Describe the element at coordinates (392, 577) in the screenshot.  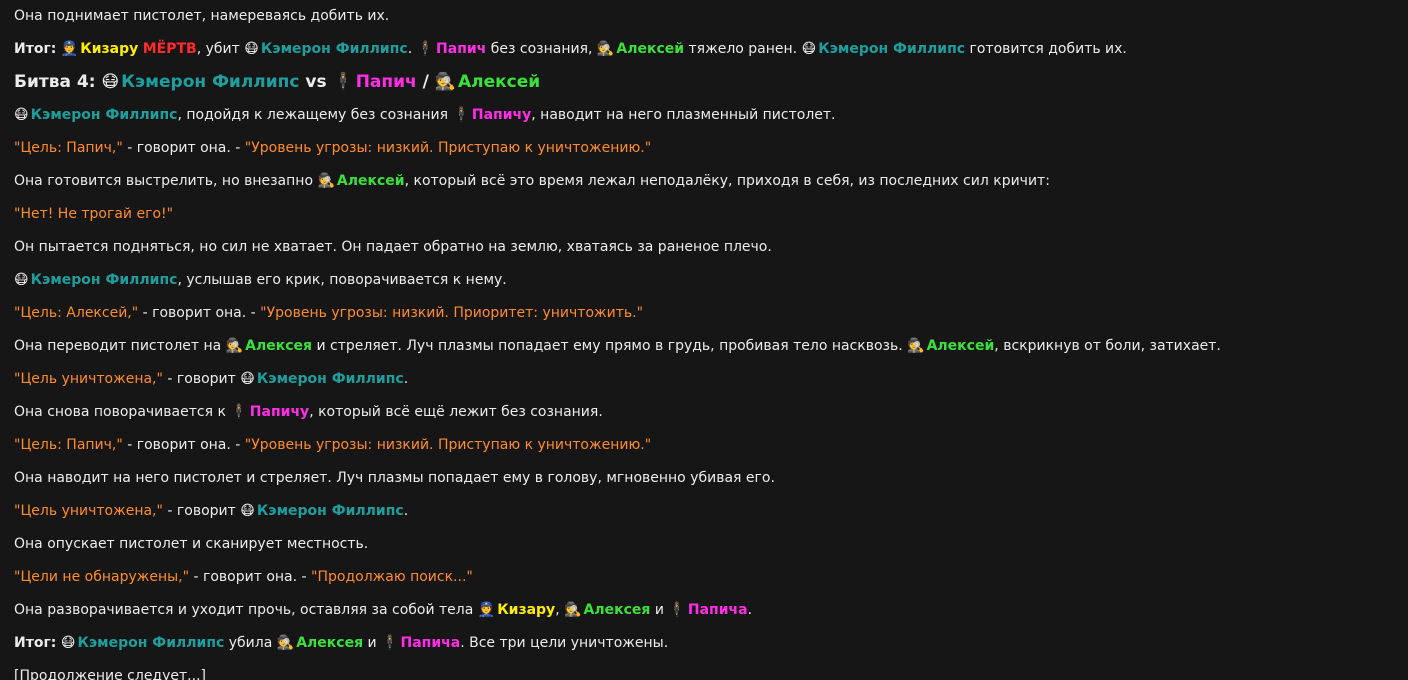
I see `dialogue-quote: "Продолжаю поиск..."` at that location.